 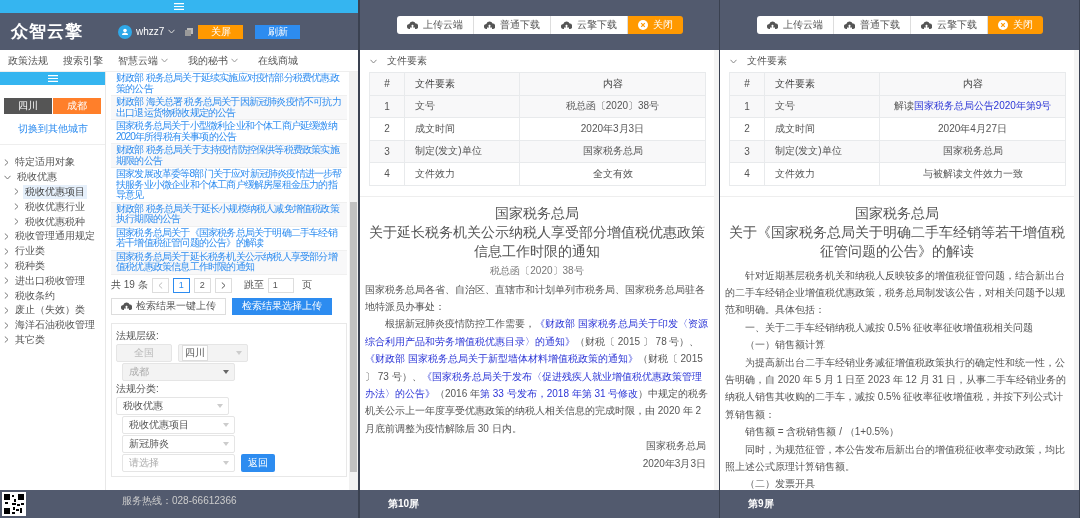 I want to click on screen-label: 第9屏, so click(x=761, y=504).